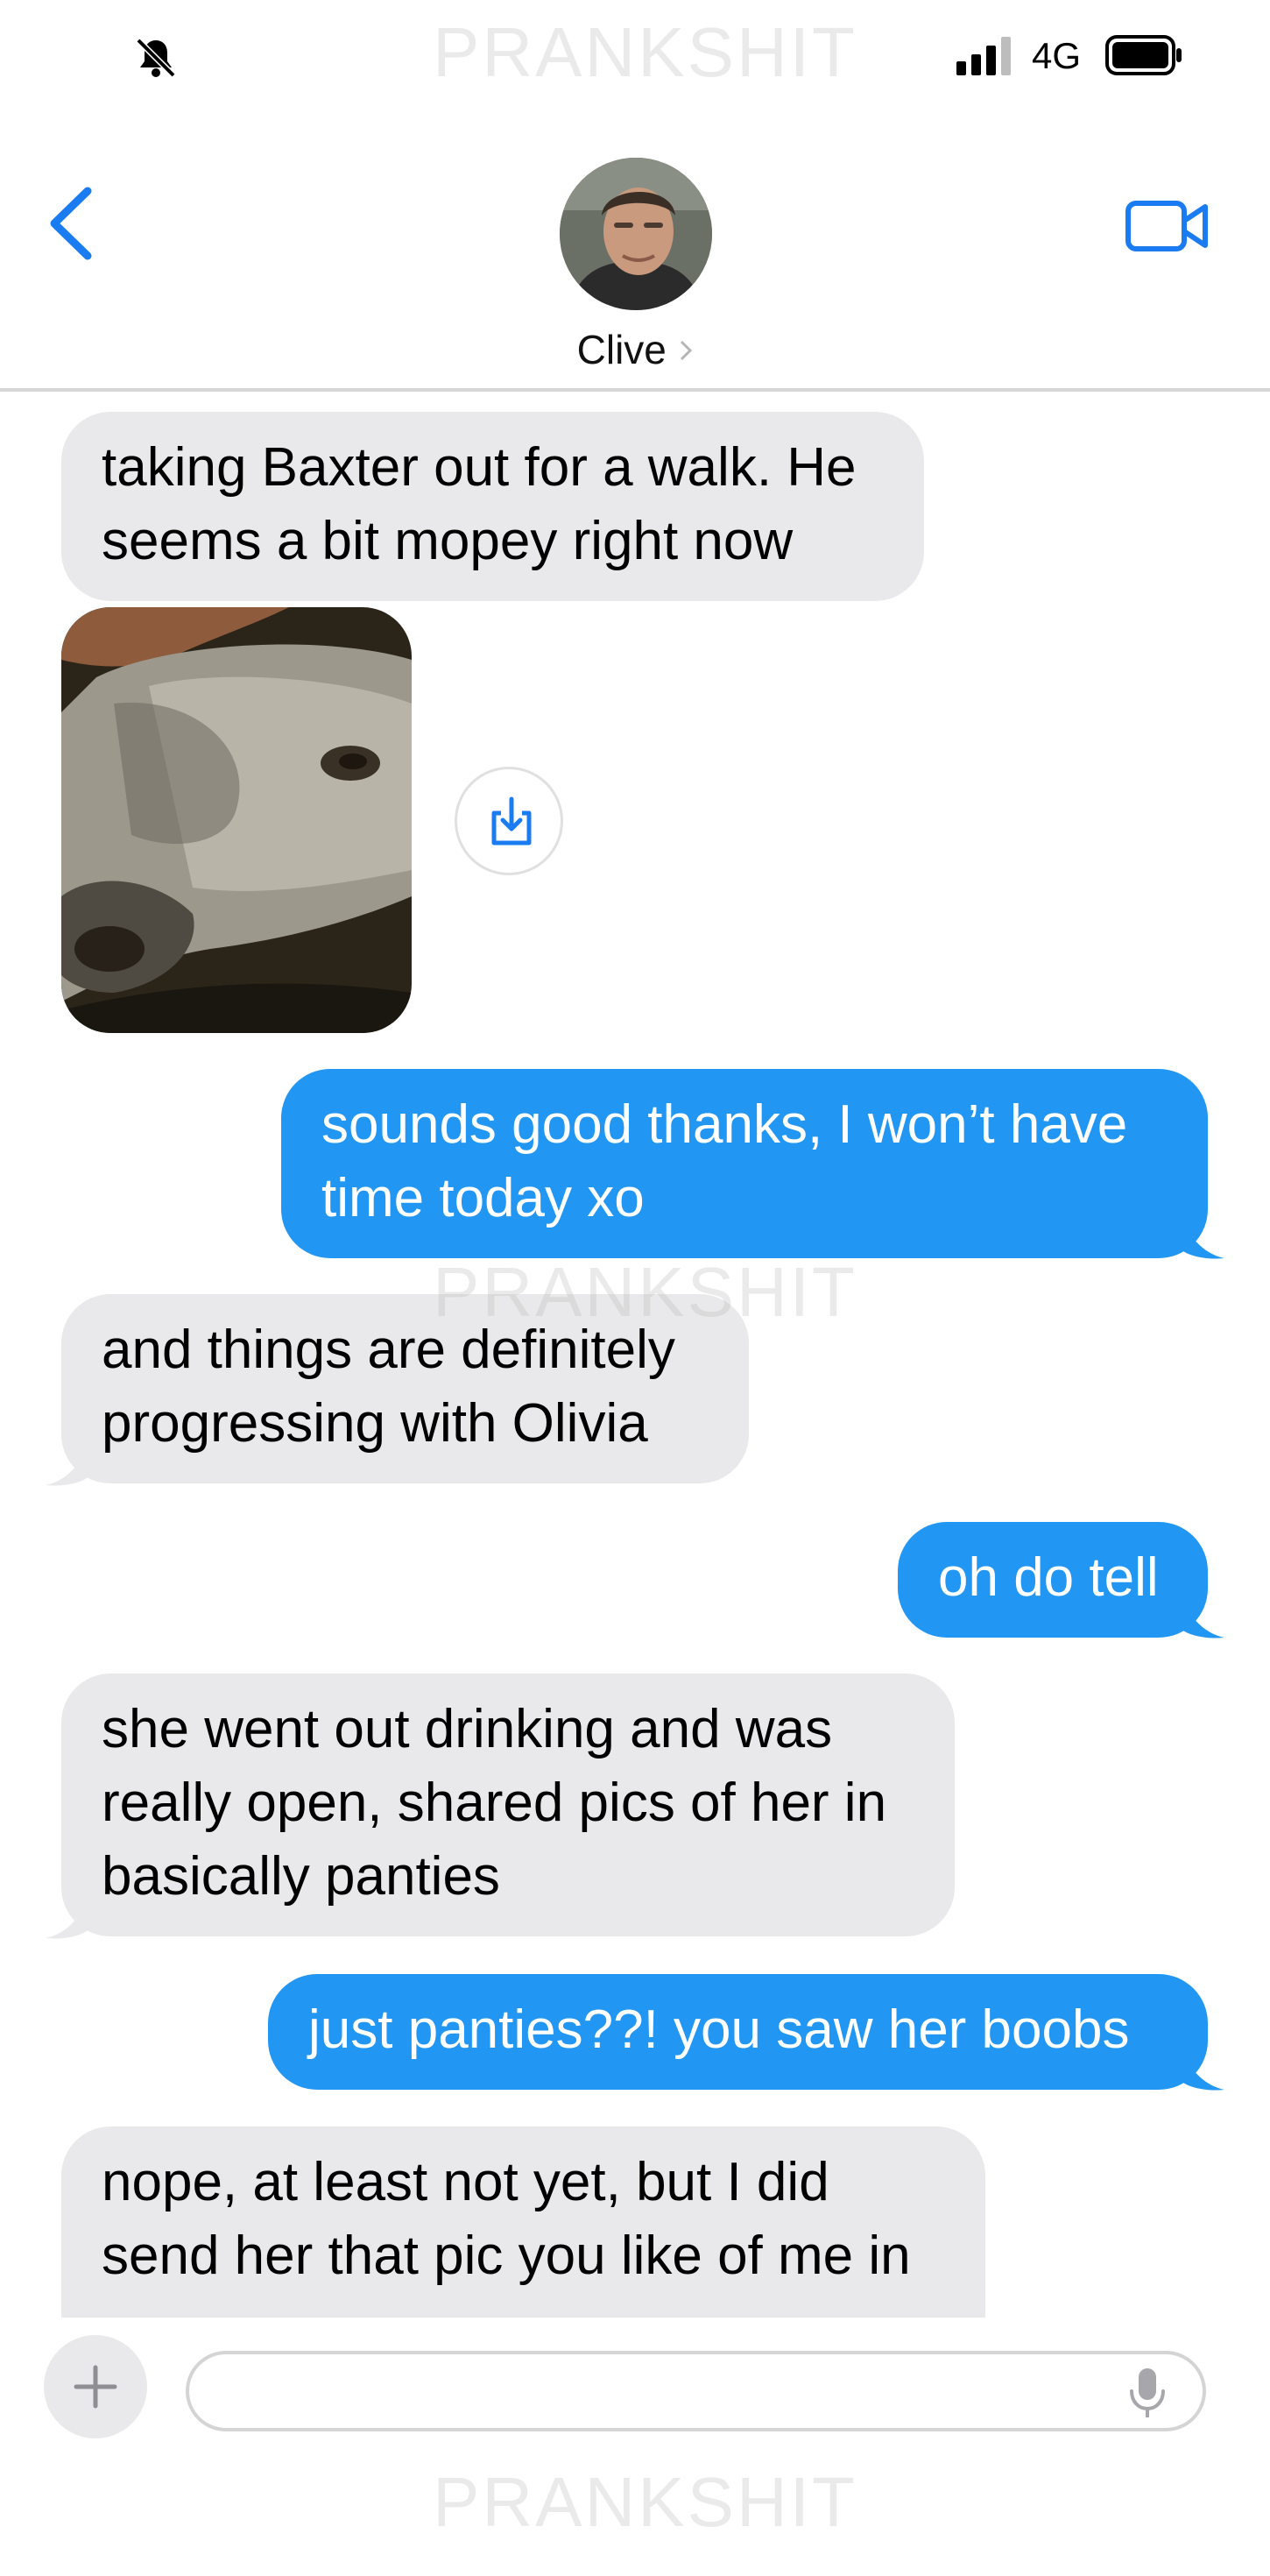 The height and width of the screenshot is (2576, 1270). I want to click on dog-photo-attachment, so click(236, 820).